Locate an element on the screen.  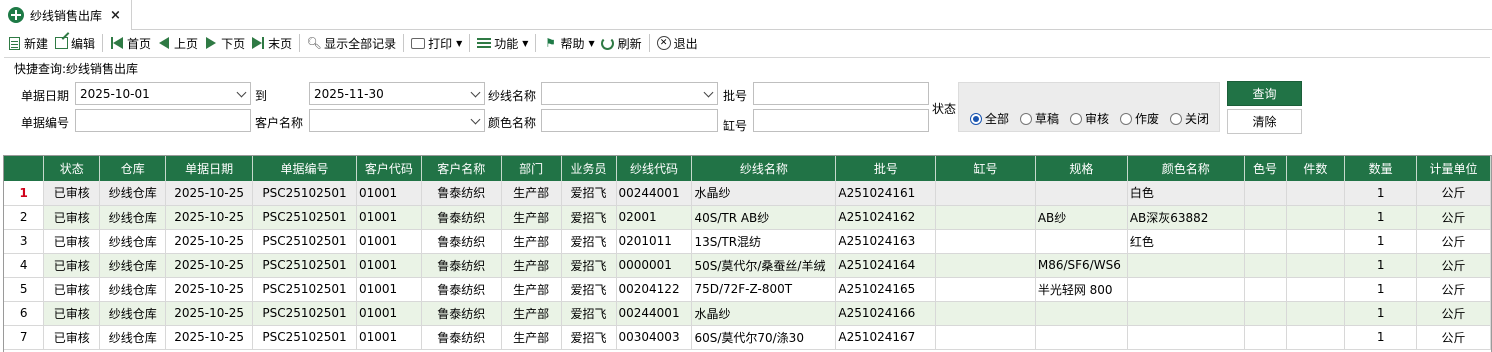
column-header: 客户代码 is located at coordinates (389, 168).